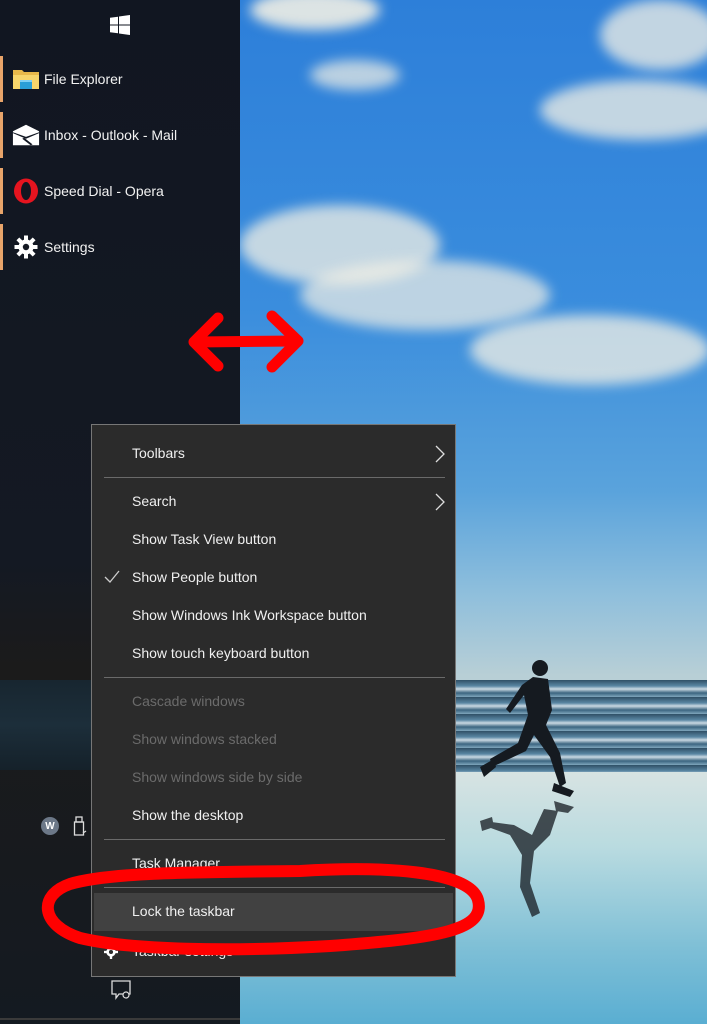 This screenshot has height=1024, width=707. I want to click on menu-item-toolbars: Toolbars, so click(273, 454).